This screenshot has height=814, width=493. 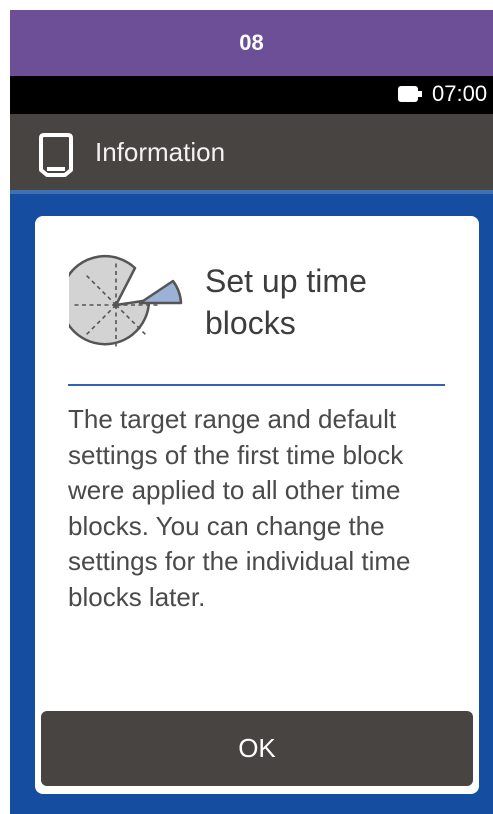 What do you see at coordinates (56, 155) in the screenshot?
I see `device-icon` at bounding box center [56, 155].